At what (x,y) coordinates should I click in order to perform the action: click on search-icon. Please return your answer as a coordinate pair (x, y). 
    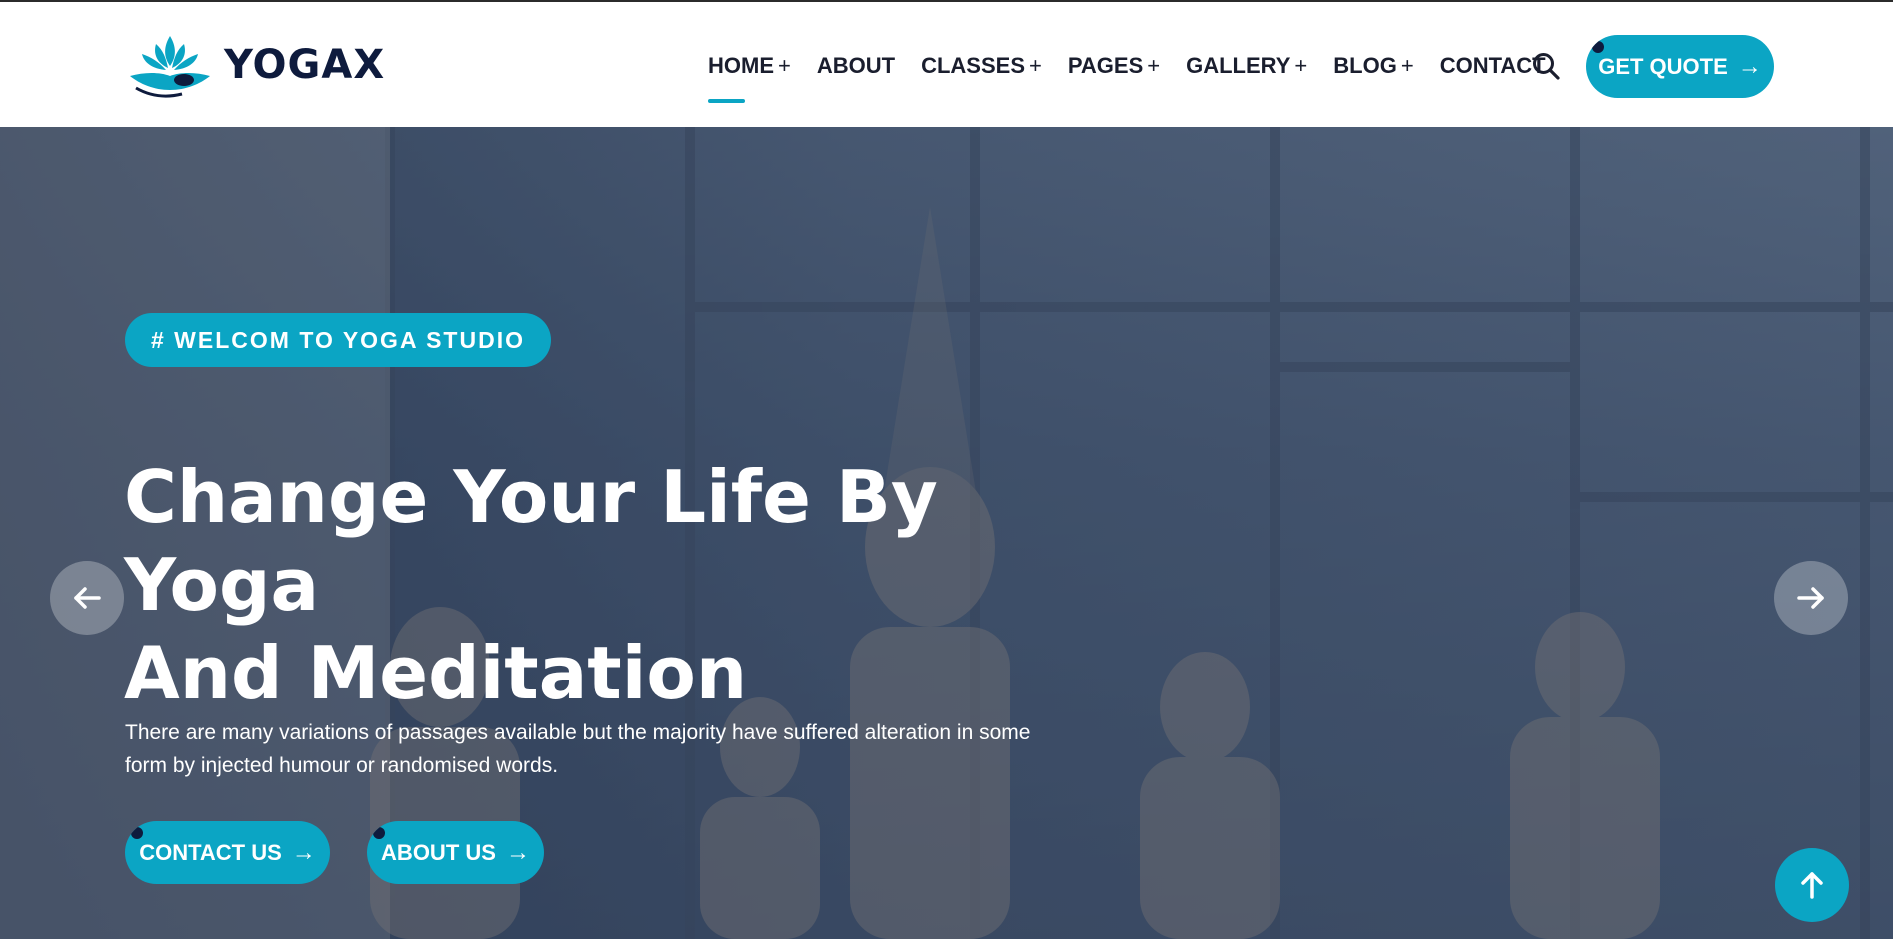
    Looking at the image, I should click on (1546, 66).